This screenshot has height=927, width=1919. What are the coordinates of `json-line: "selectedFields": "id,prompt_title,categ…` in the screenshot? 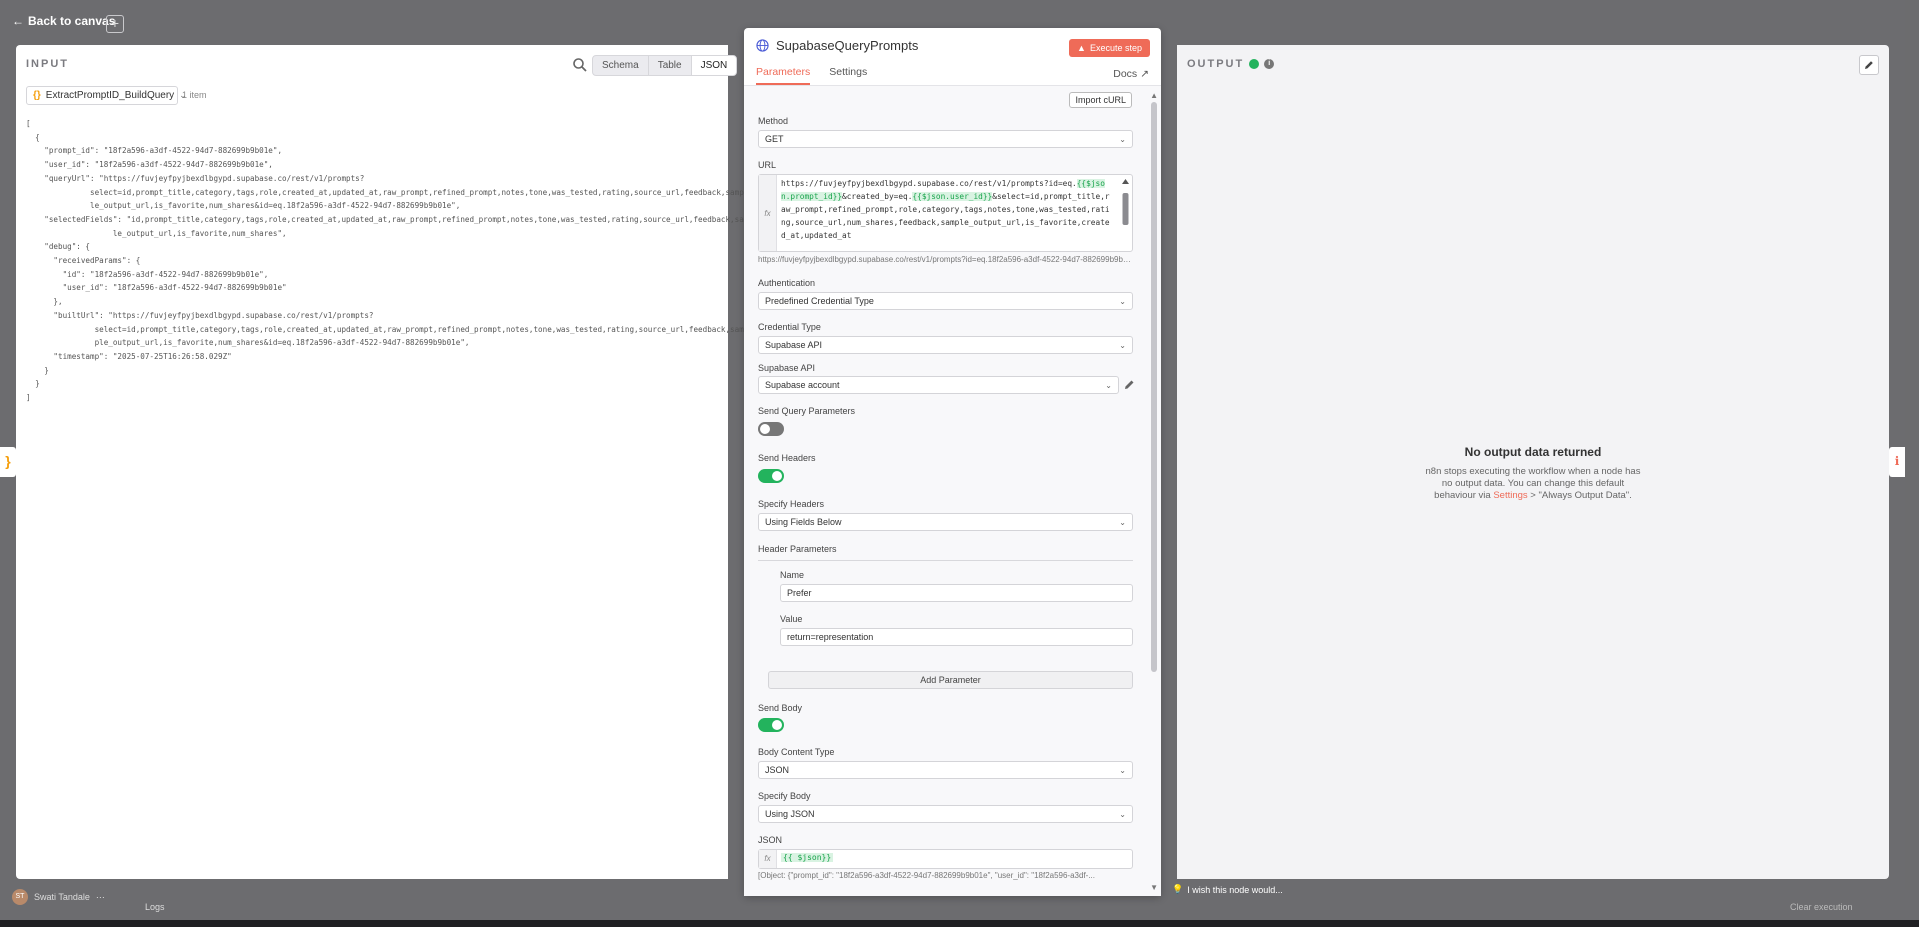 It's located at (389, 219).